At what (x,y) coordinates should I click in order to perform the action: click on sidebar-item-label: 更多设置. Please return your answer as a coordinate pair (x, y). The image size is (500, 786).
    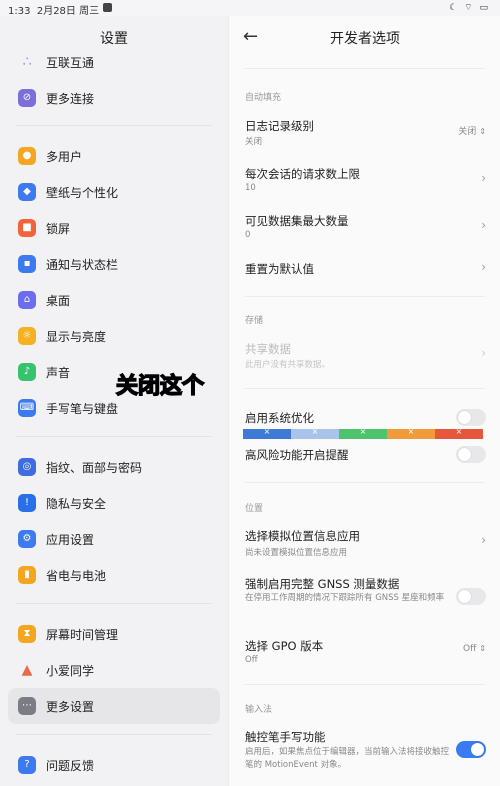
    Looking at the image, I should click on (70, 707).